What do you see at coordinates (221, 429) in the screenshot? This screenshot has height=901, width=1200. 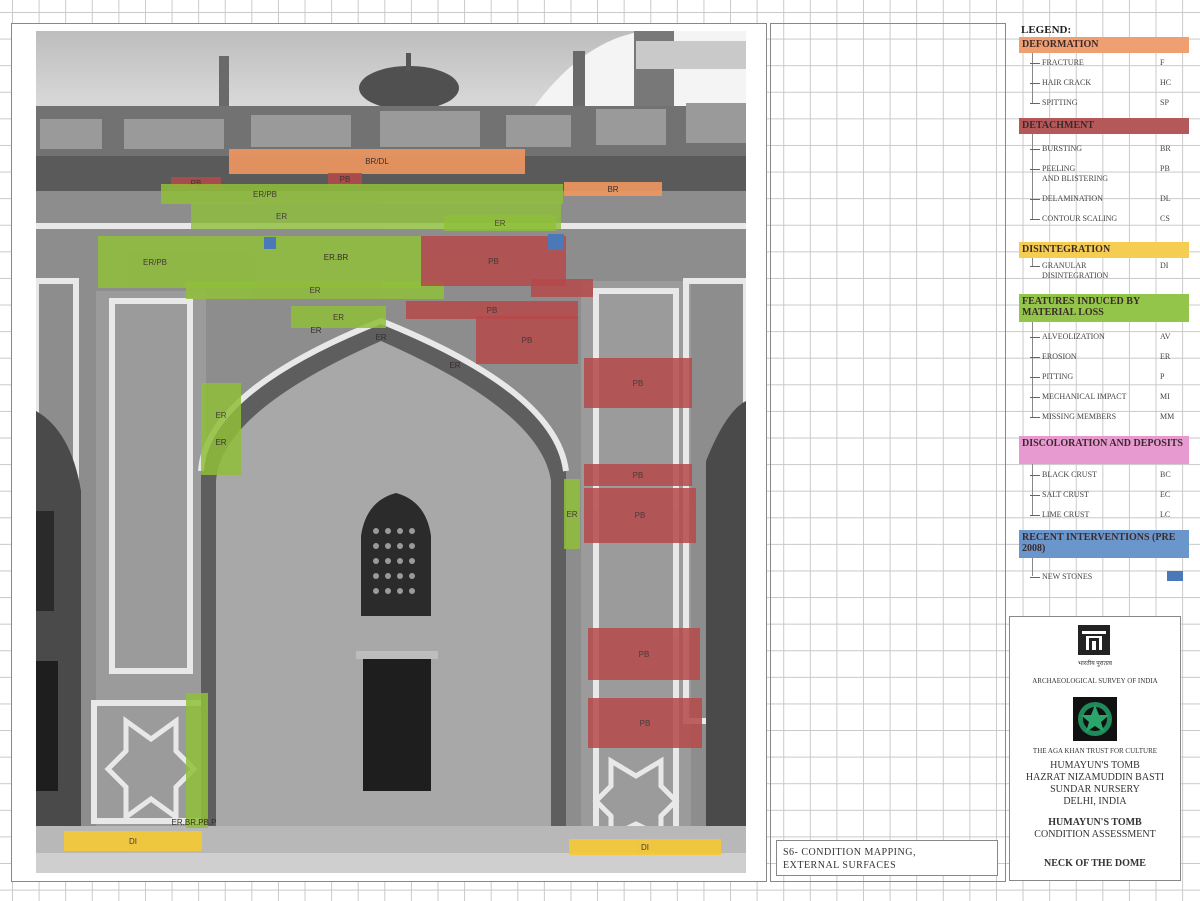 I see `zone-erosion-arch: ER ER` at bounding box center [221, 429].